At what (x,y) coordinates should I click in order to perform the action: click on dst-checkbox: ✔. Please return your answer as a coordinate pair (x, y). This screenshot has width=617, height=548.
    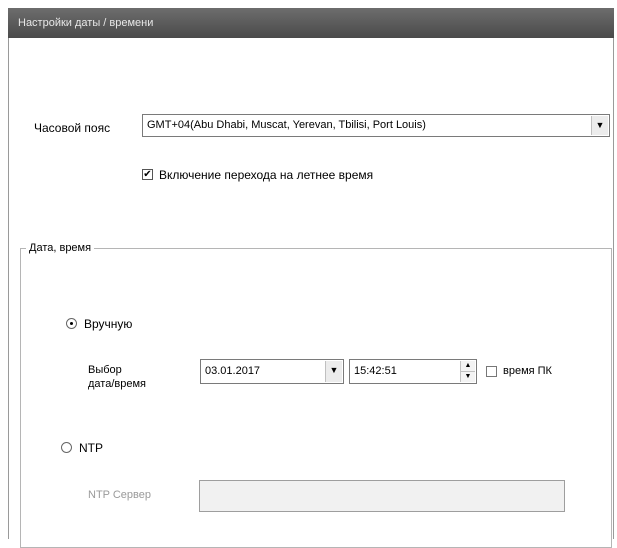
    Looking at the image, I should click on (147, 175).